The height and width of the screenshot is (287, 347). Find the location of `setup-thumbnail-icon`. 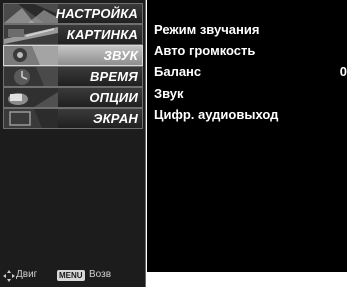

setup-thumbnail-icon is located at coordinates (31, 13).